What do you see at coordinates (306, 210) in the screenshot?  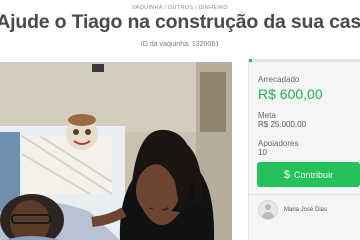 I see `owner-name: Maria José Dias` at bounding box center [306, 210].